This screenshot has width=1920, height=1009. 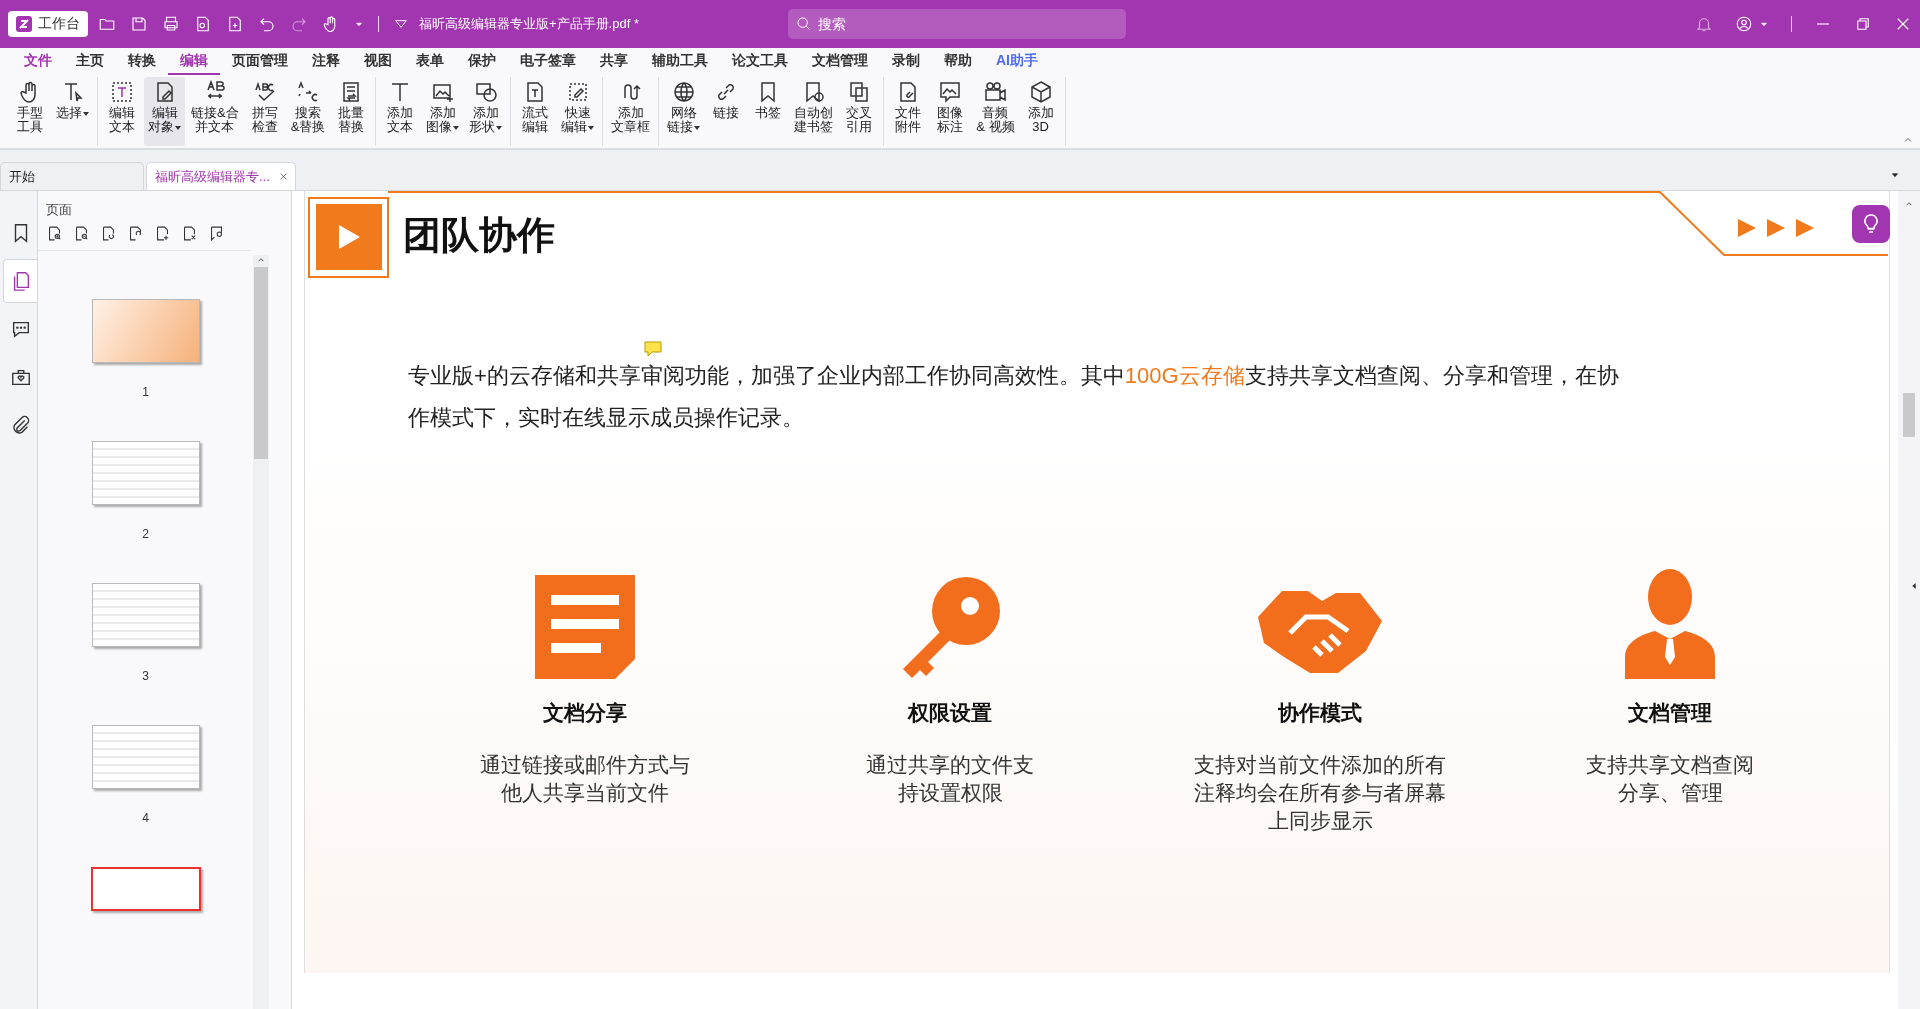 What do you see at coordinates (760, 61) in the screenshot?
I see `menu-tab: 论文工具` at bounding box center [760, 61].